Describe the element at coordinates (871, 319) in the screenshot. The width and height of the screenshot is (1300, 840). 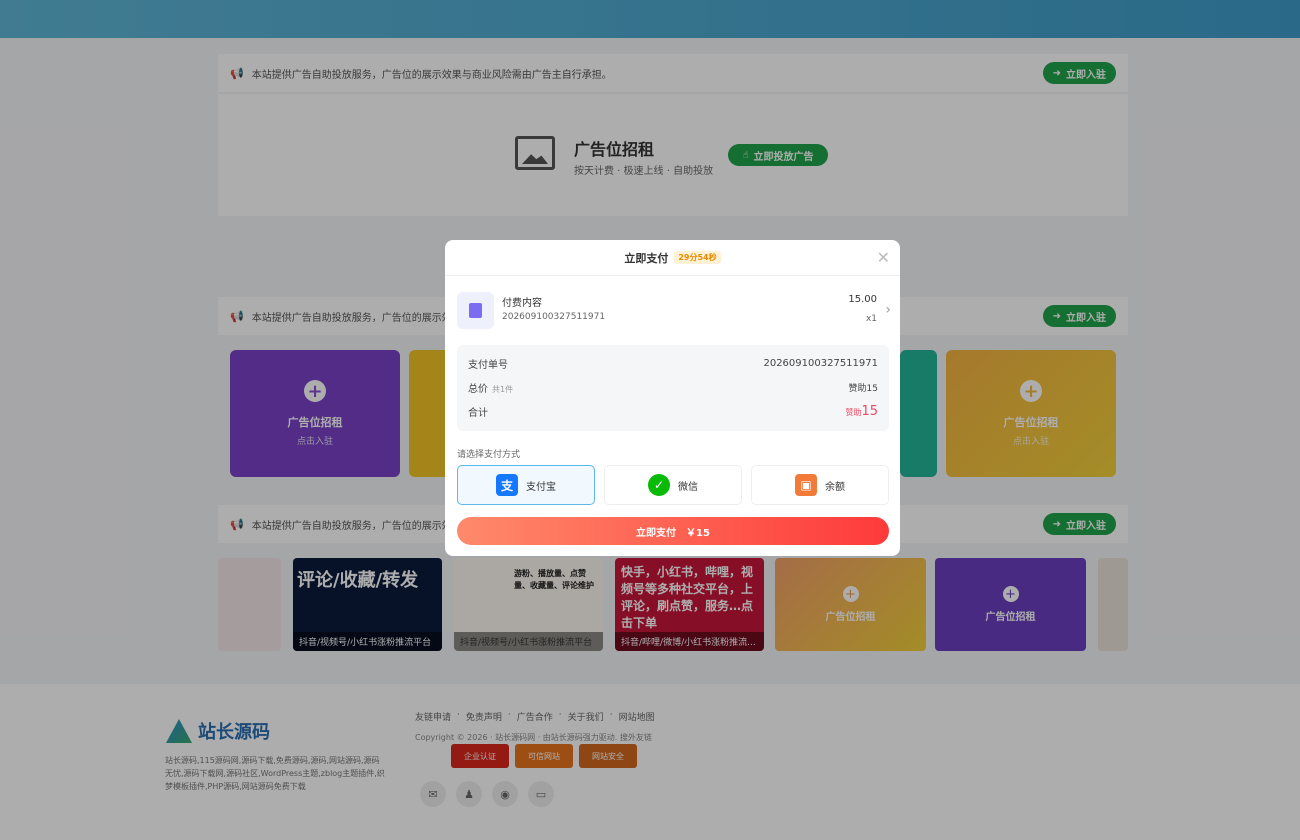
I see `item-quantity: x1` at that location.